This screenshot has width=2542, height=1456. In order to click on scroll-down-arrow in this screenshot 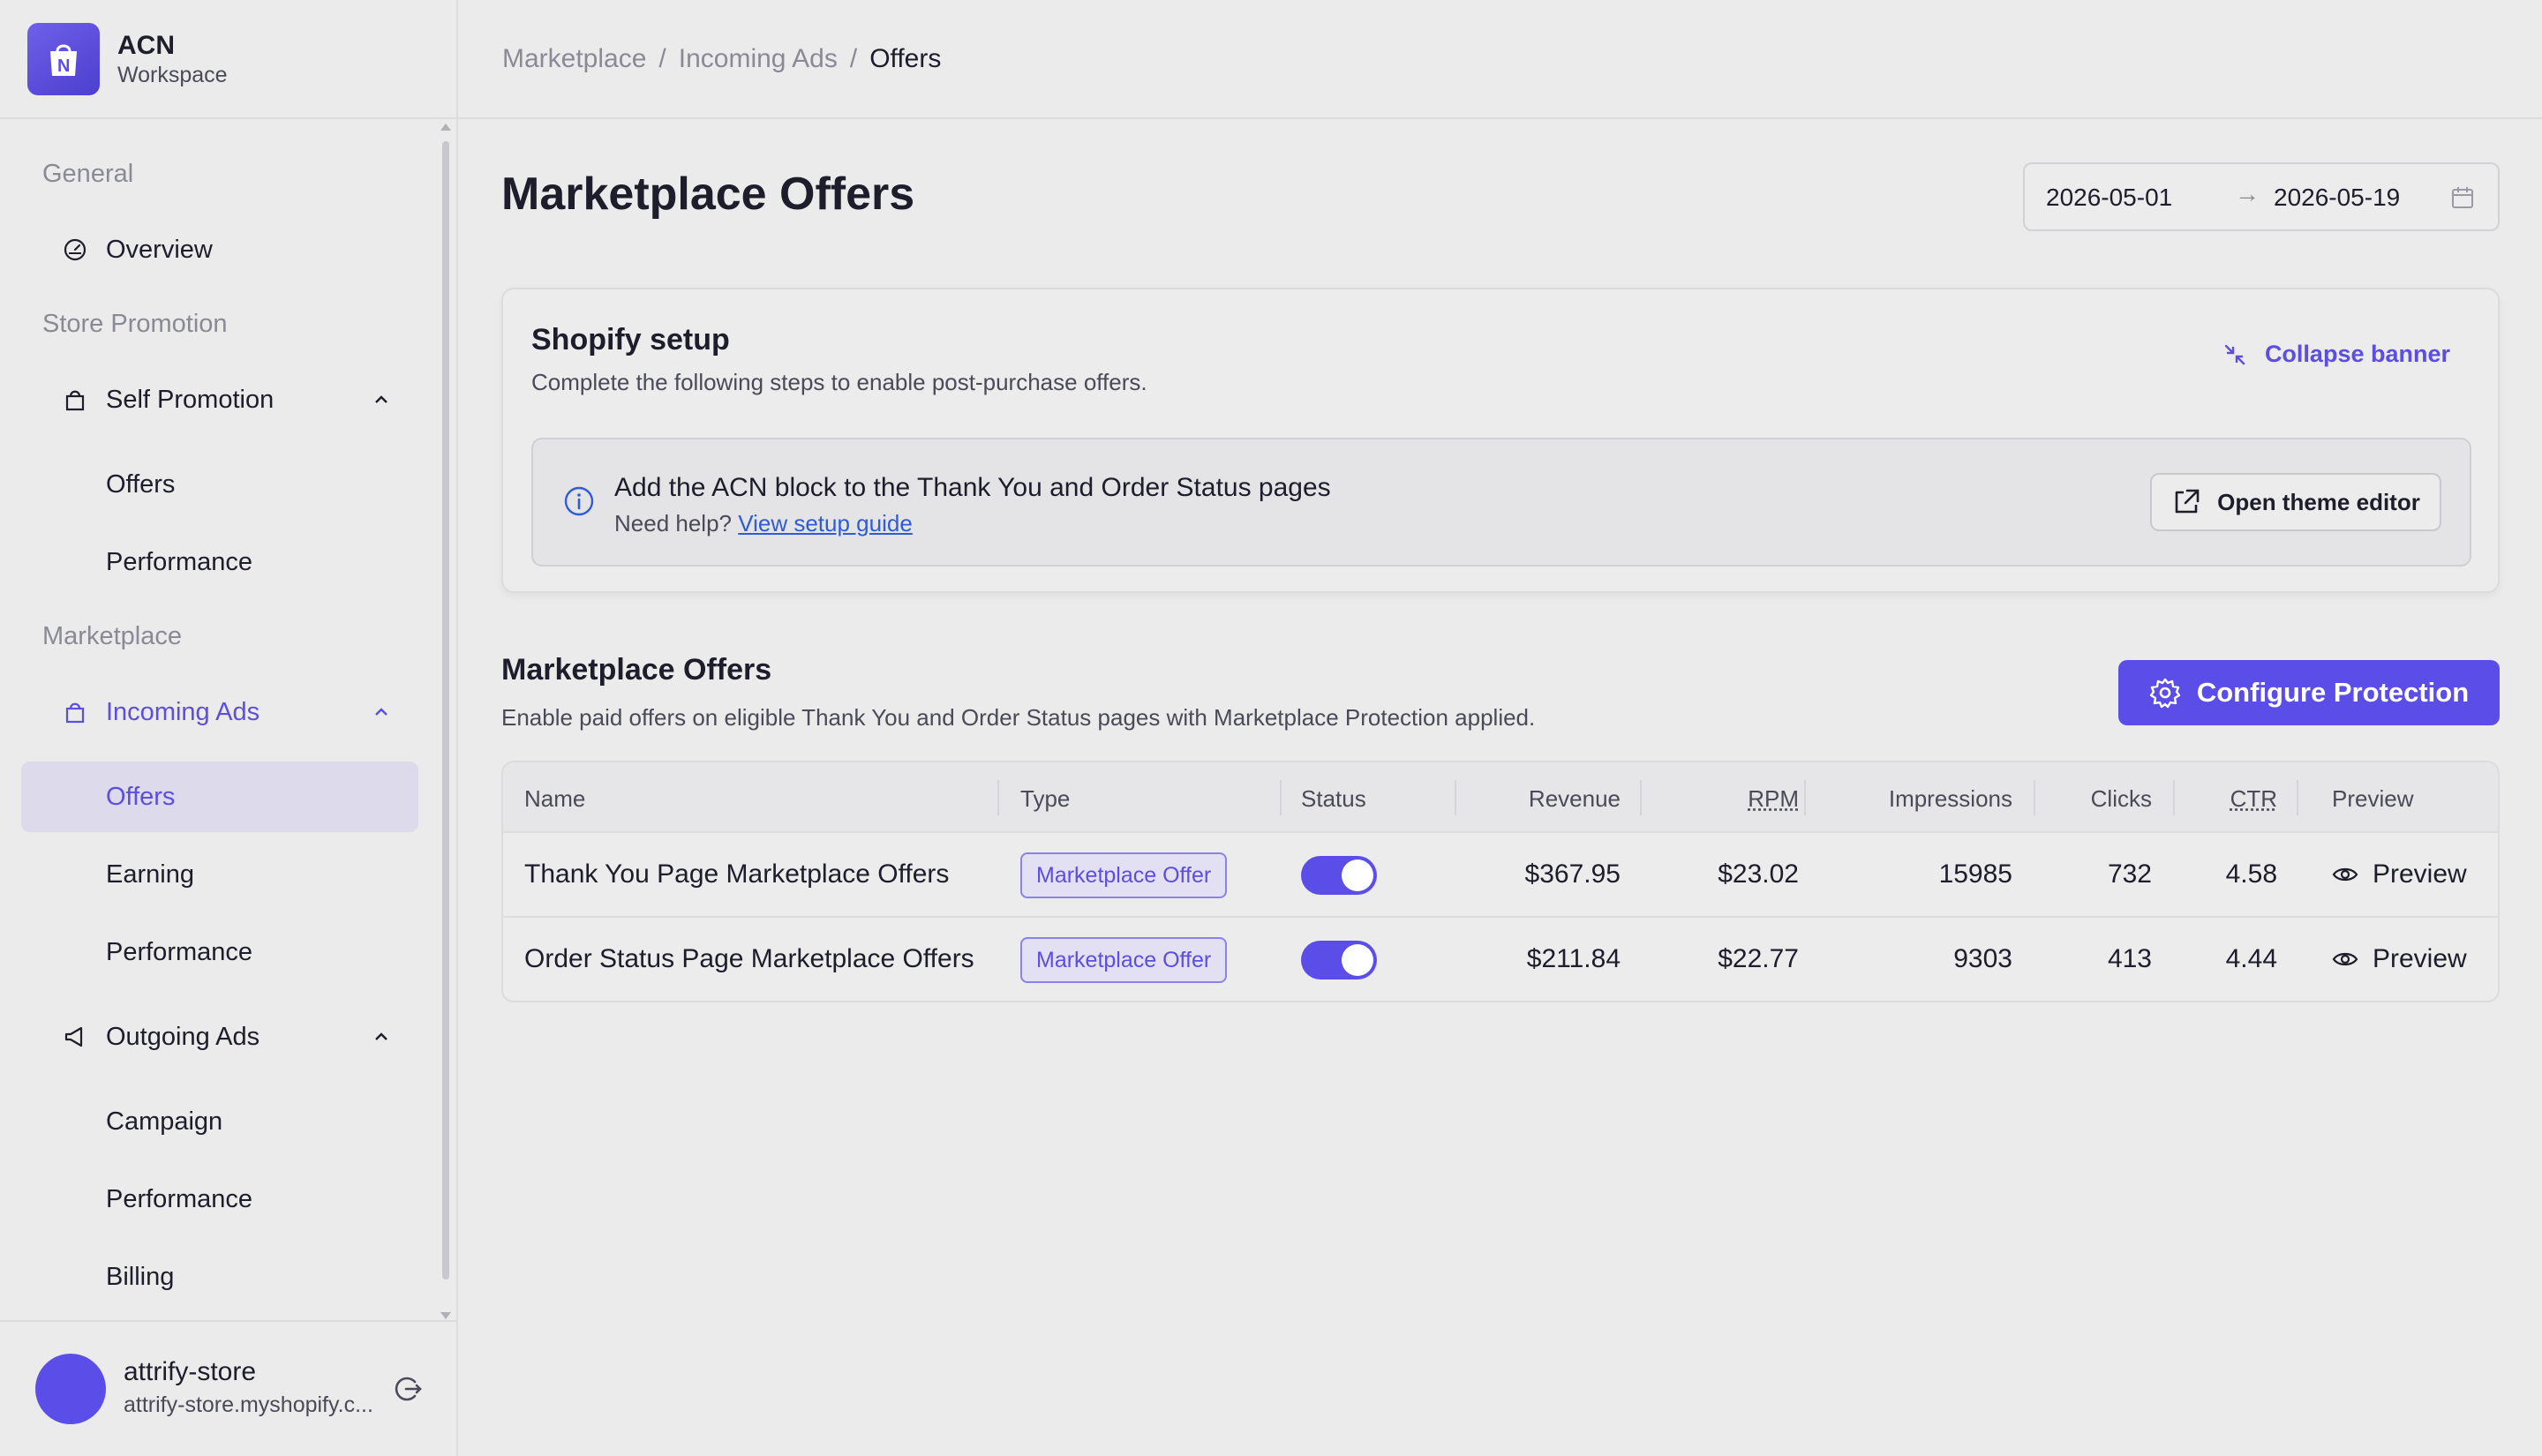, I will do `click(445, 1315)`.